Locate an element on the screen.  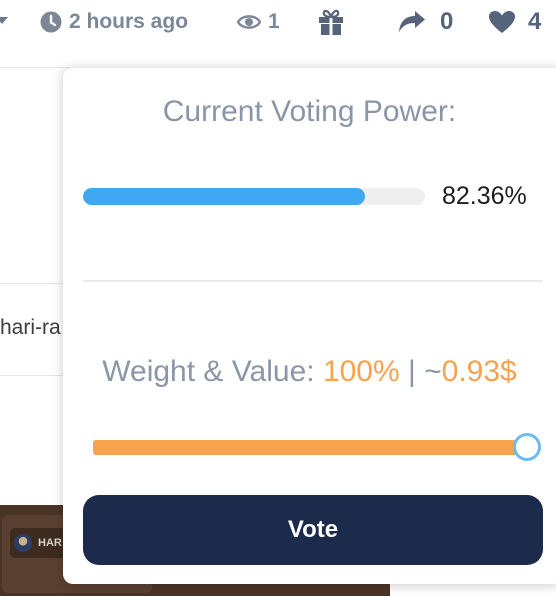
time-ago-text: 2 hours ago is located at coordinates (129, 21).